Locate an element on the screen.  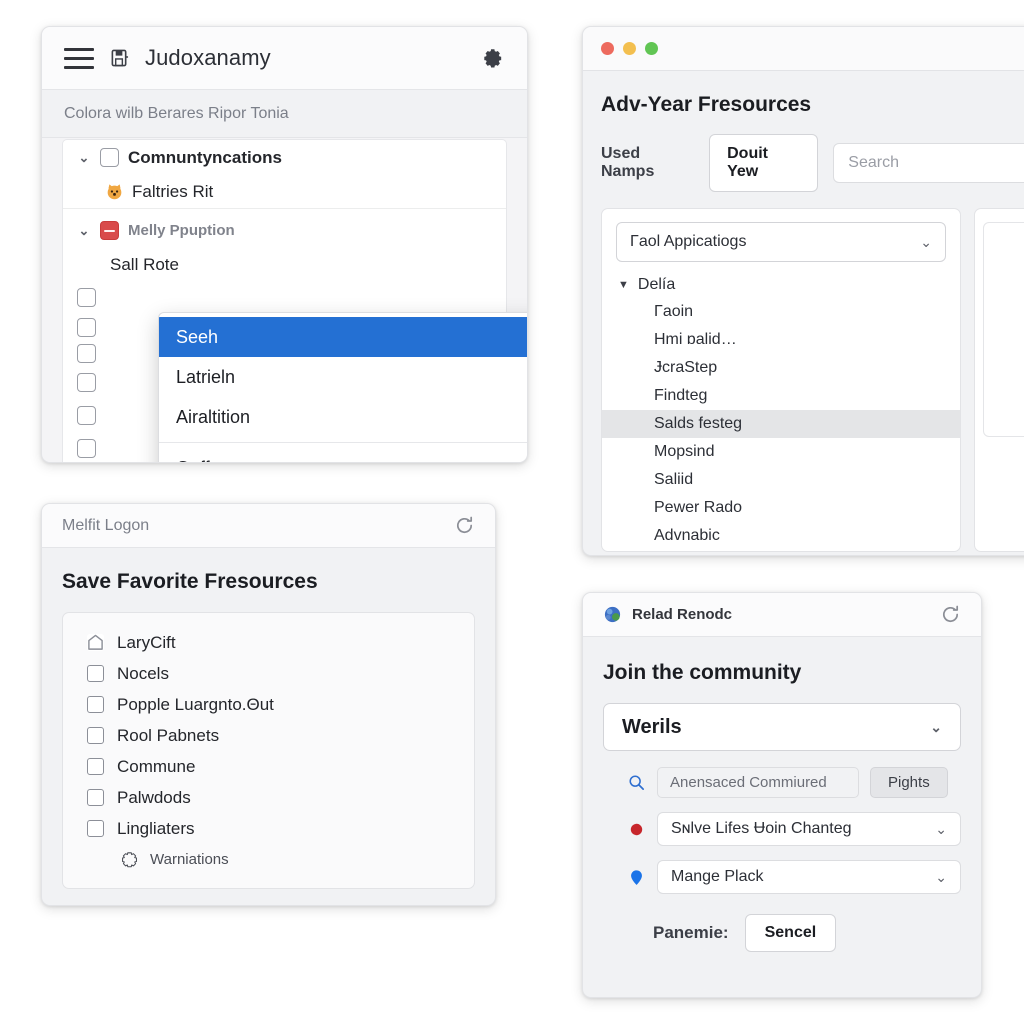
list-sub-item-label: Warniations is located at coordinates (189, 859).